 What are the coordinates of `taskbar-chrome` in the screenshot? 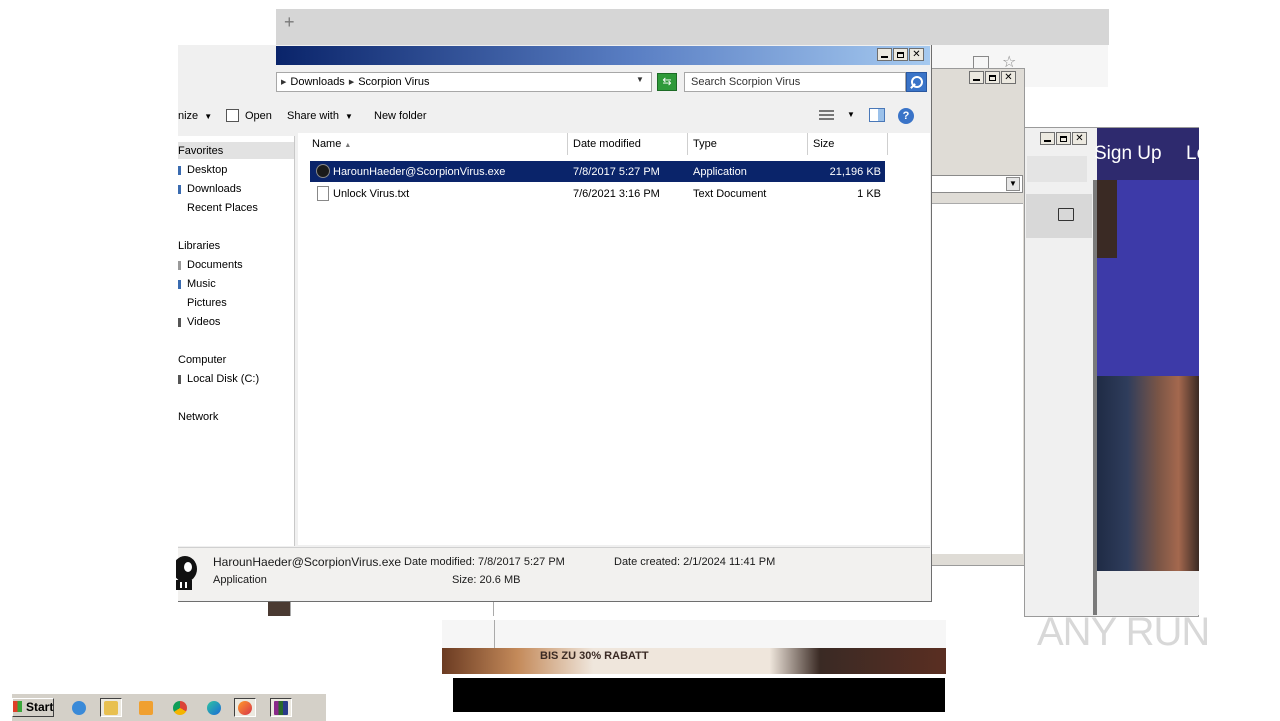 It's located at (180, 707).